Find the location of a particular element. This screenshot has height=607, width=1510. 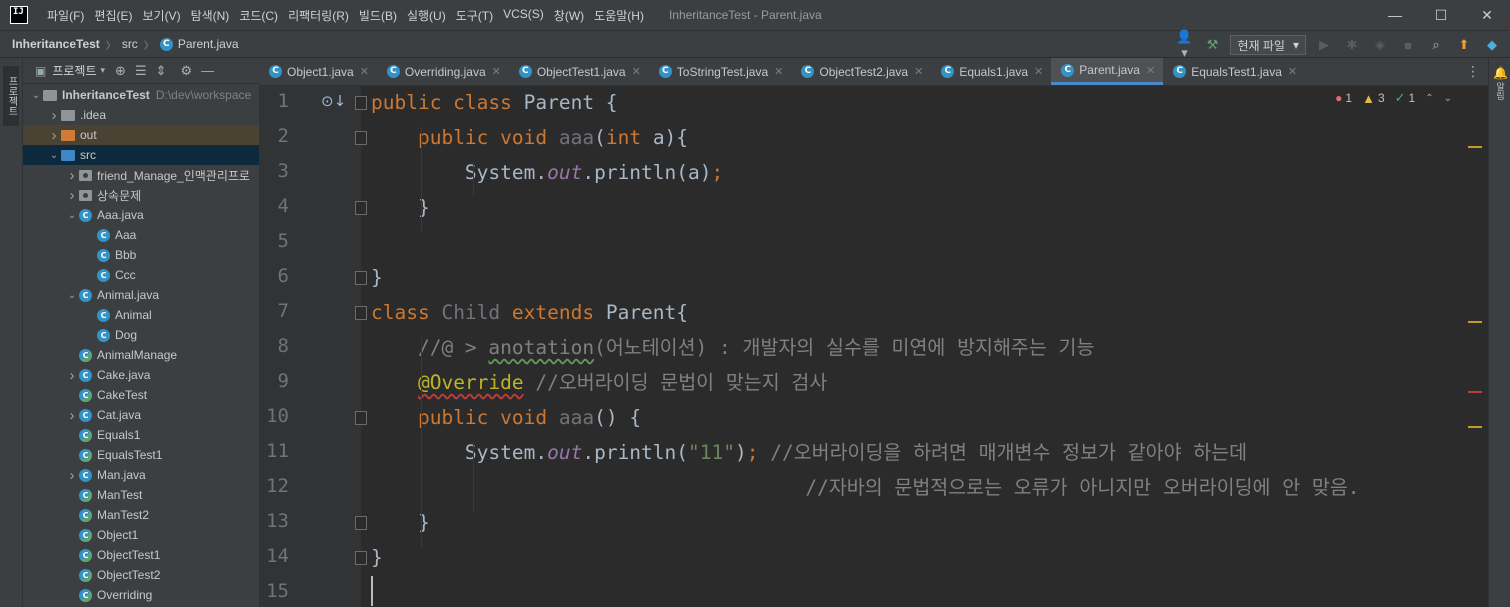

editor-scrollbar is located at coordinates (1477, 346).